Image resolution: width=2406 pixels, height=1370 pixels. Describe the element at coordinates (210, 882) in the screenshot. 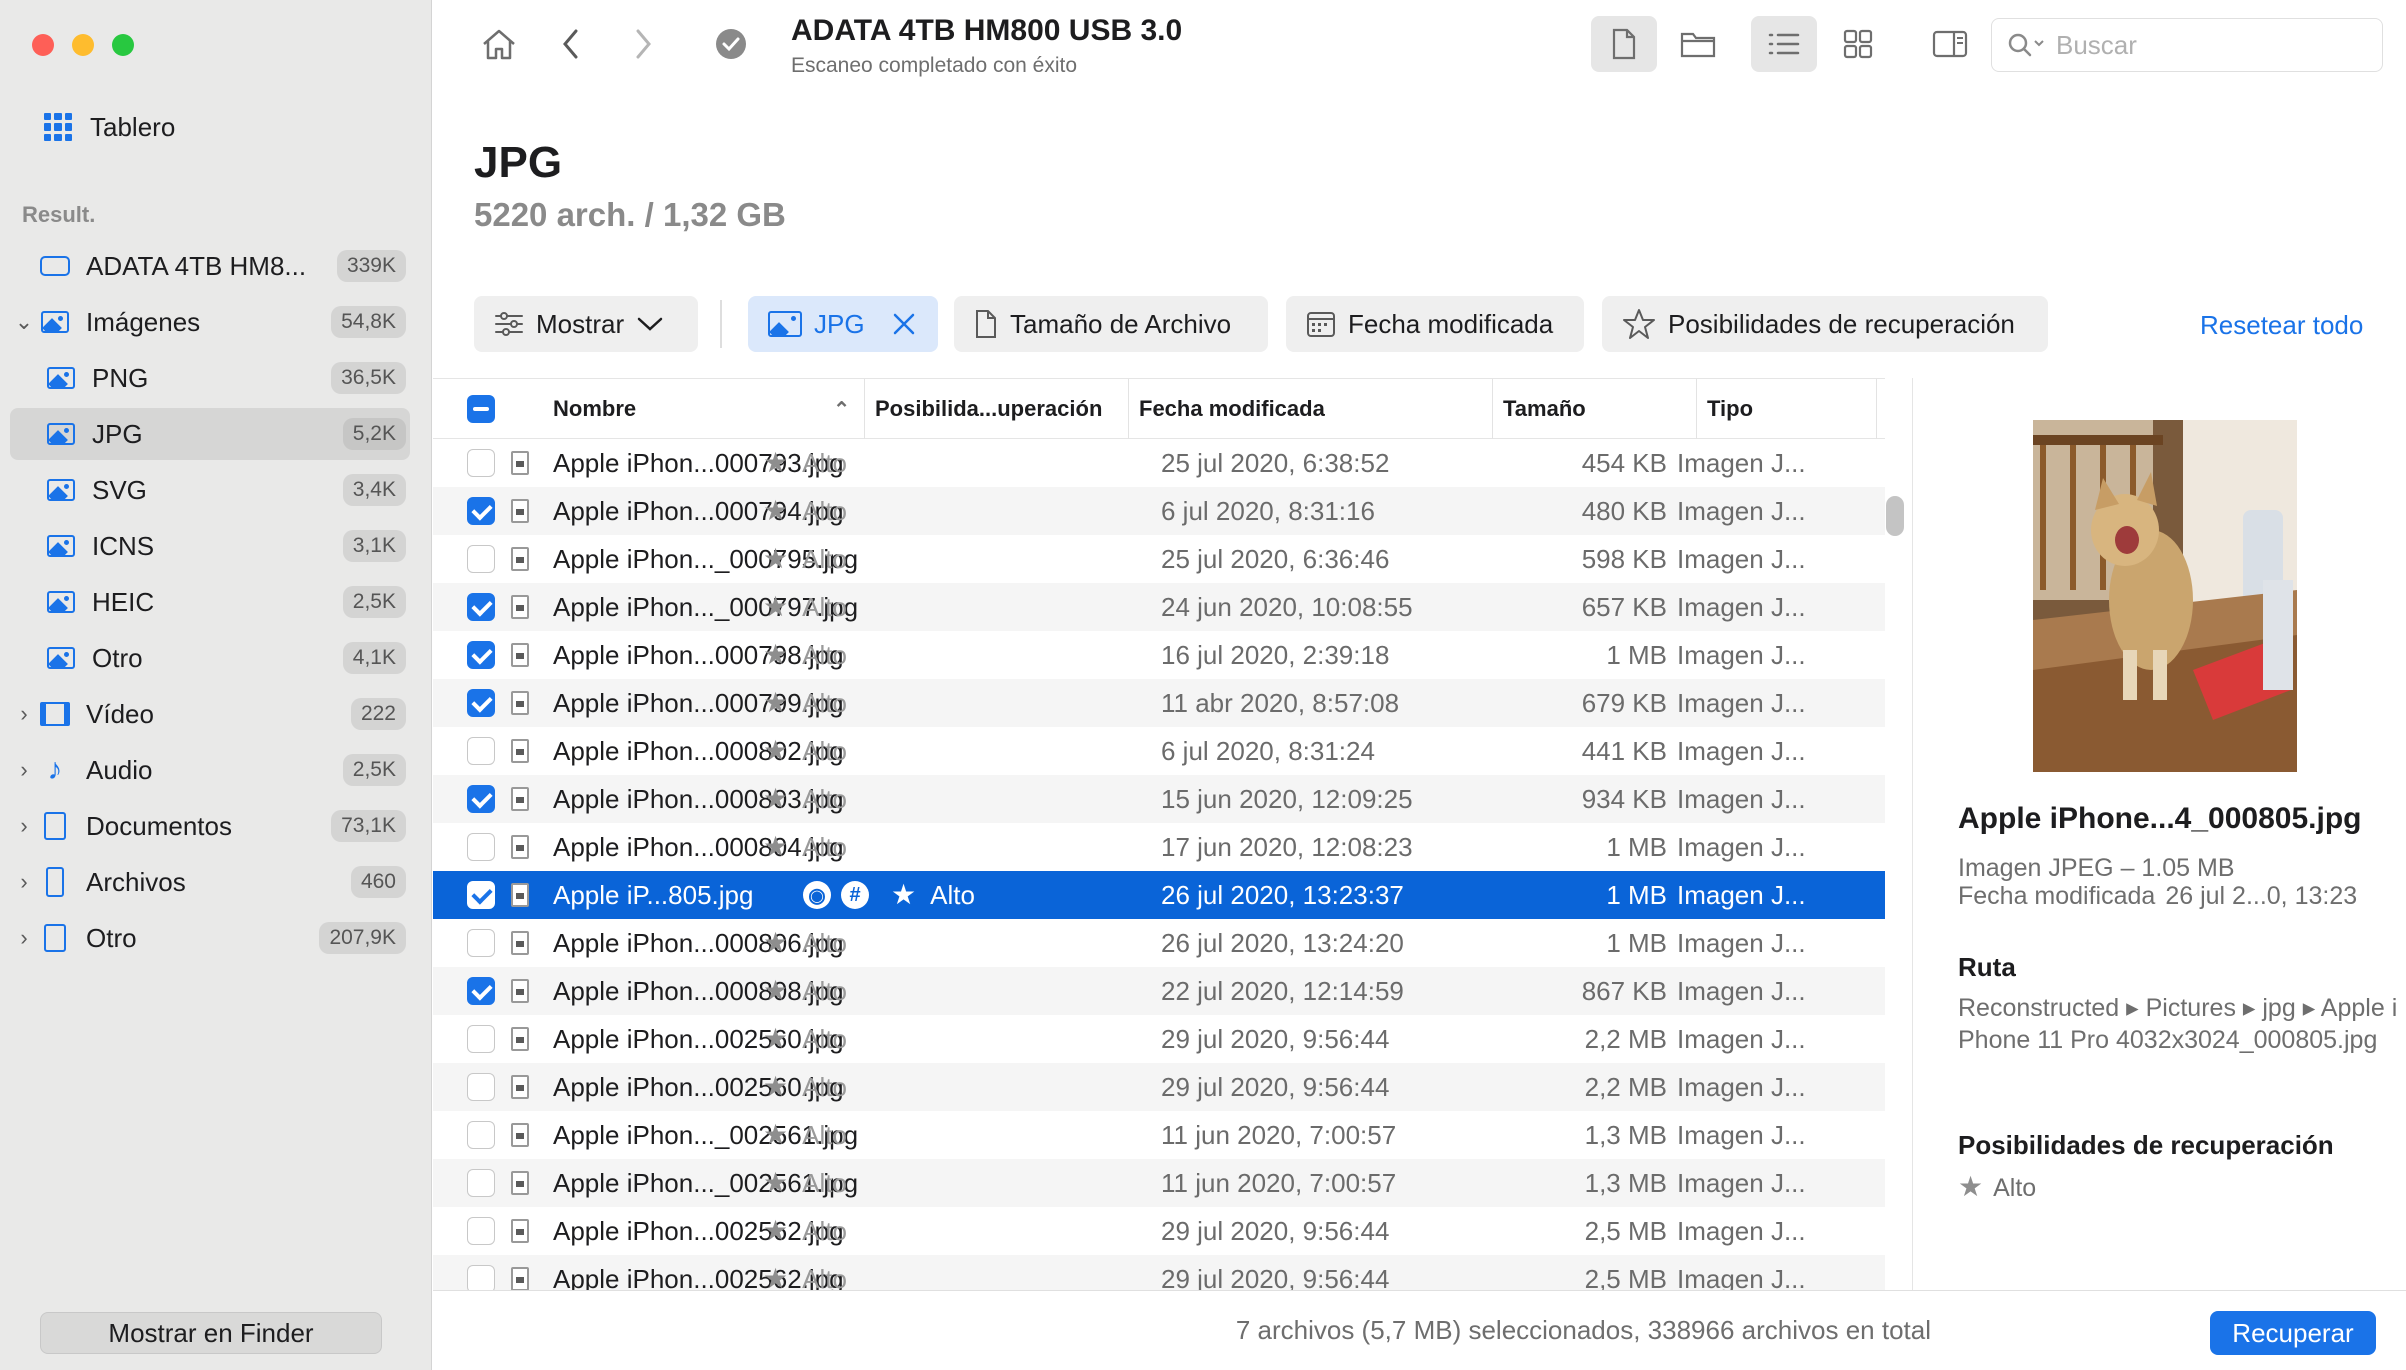

I see `sidebar-item-archives: › Archivos 460` at that location.